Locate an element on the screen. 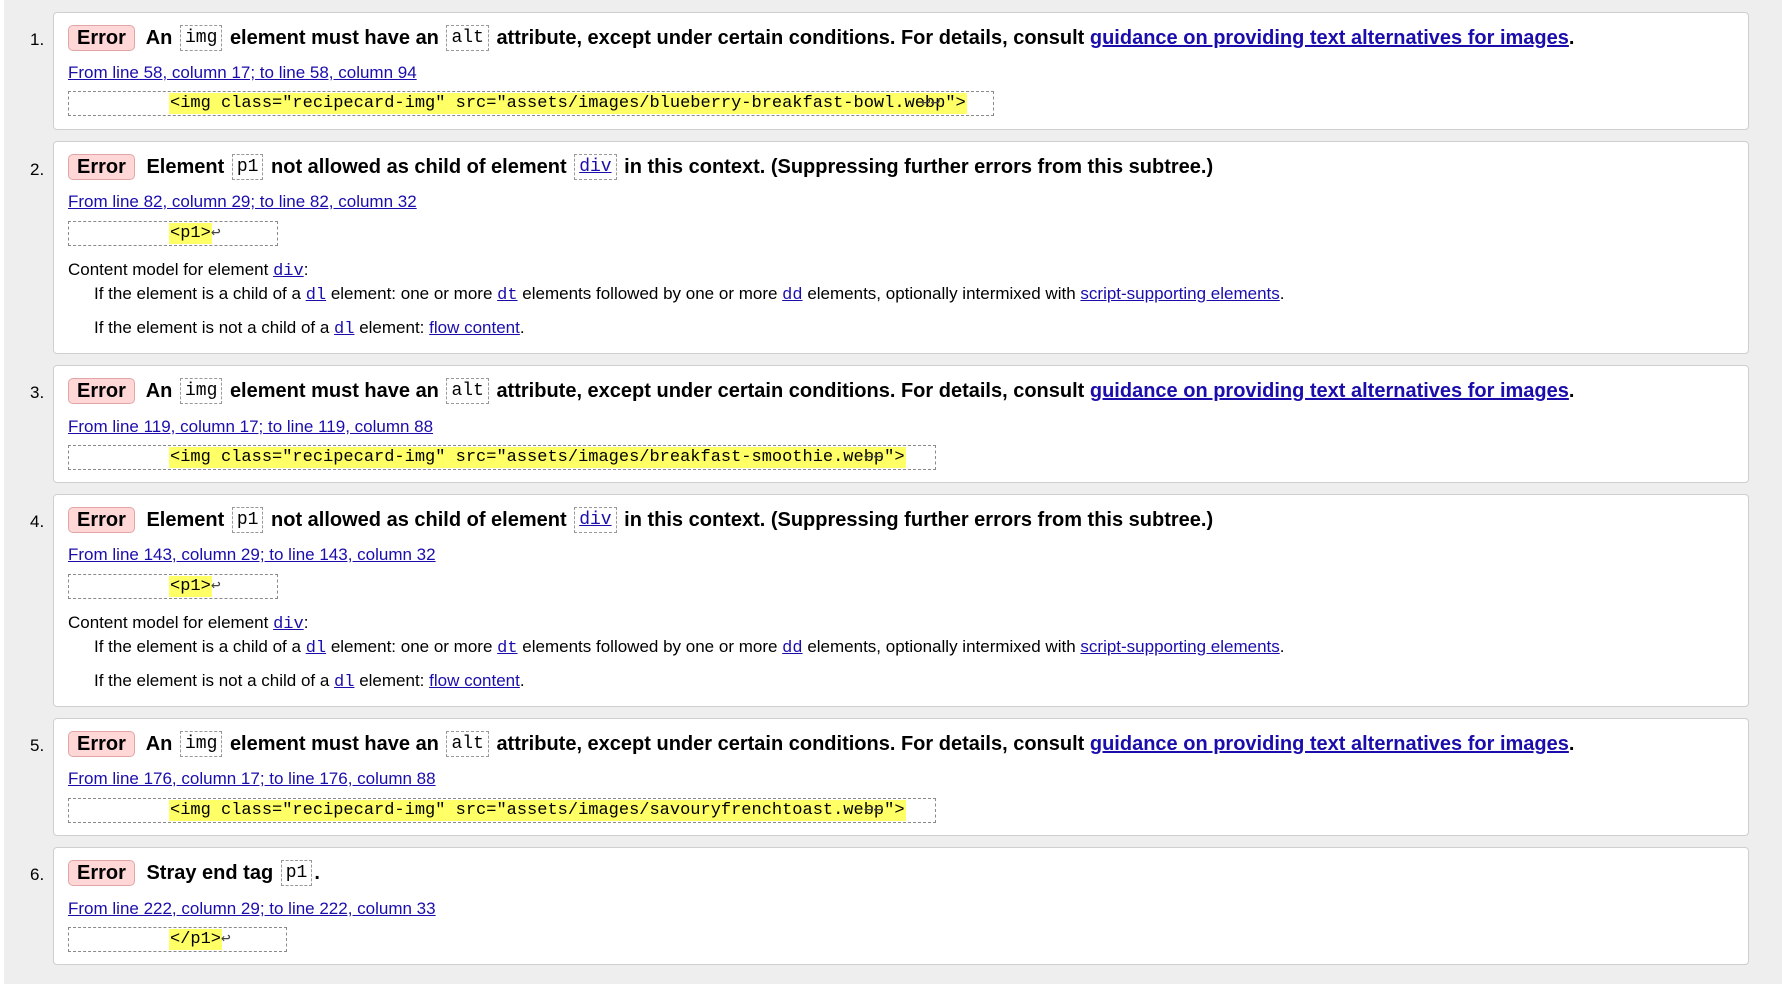  error-number: 5. is located at coordinates (37, 745).